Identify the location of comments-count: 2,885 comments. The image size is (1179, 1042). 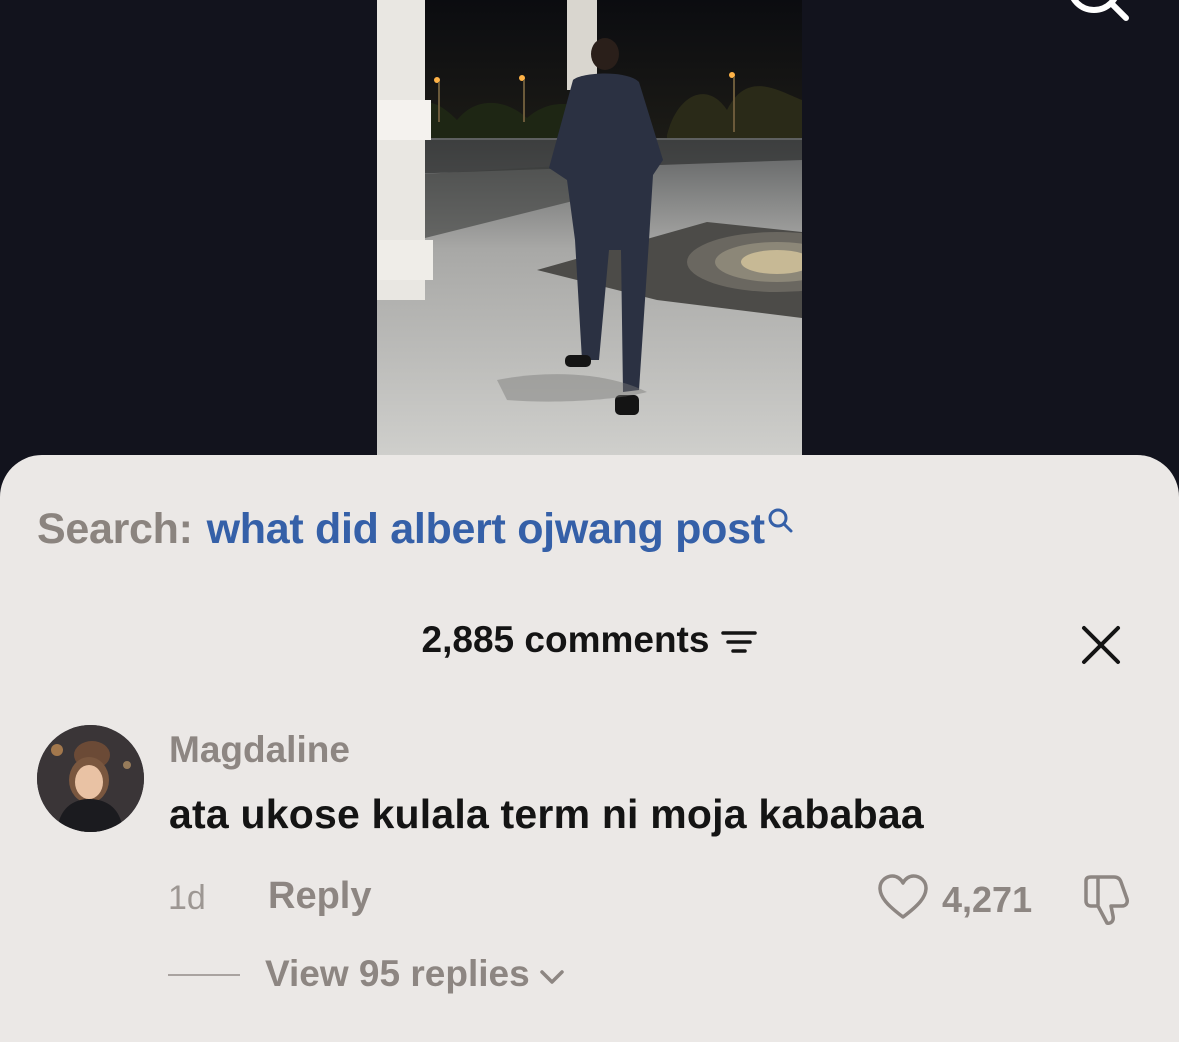
(565, 639).